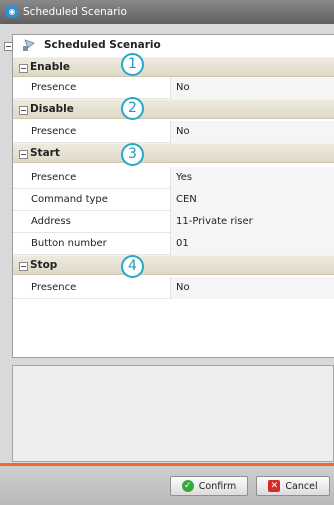 Image resolution: width=334 pixels, height=505 pixels. I want to click on cancel-label: Cancel, so click(301, 486).